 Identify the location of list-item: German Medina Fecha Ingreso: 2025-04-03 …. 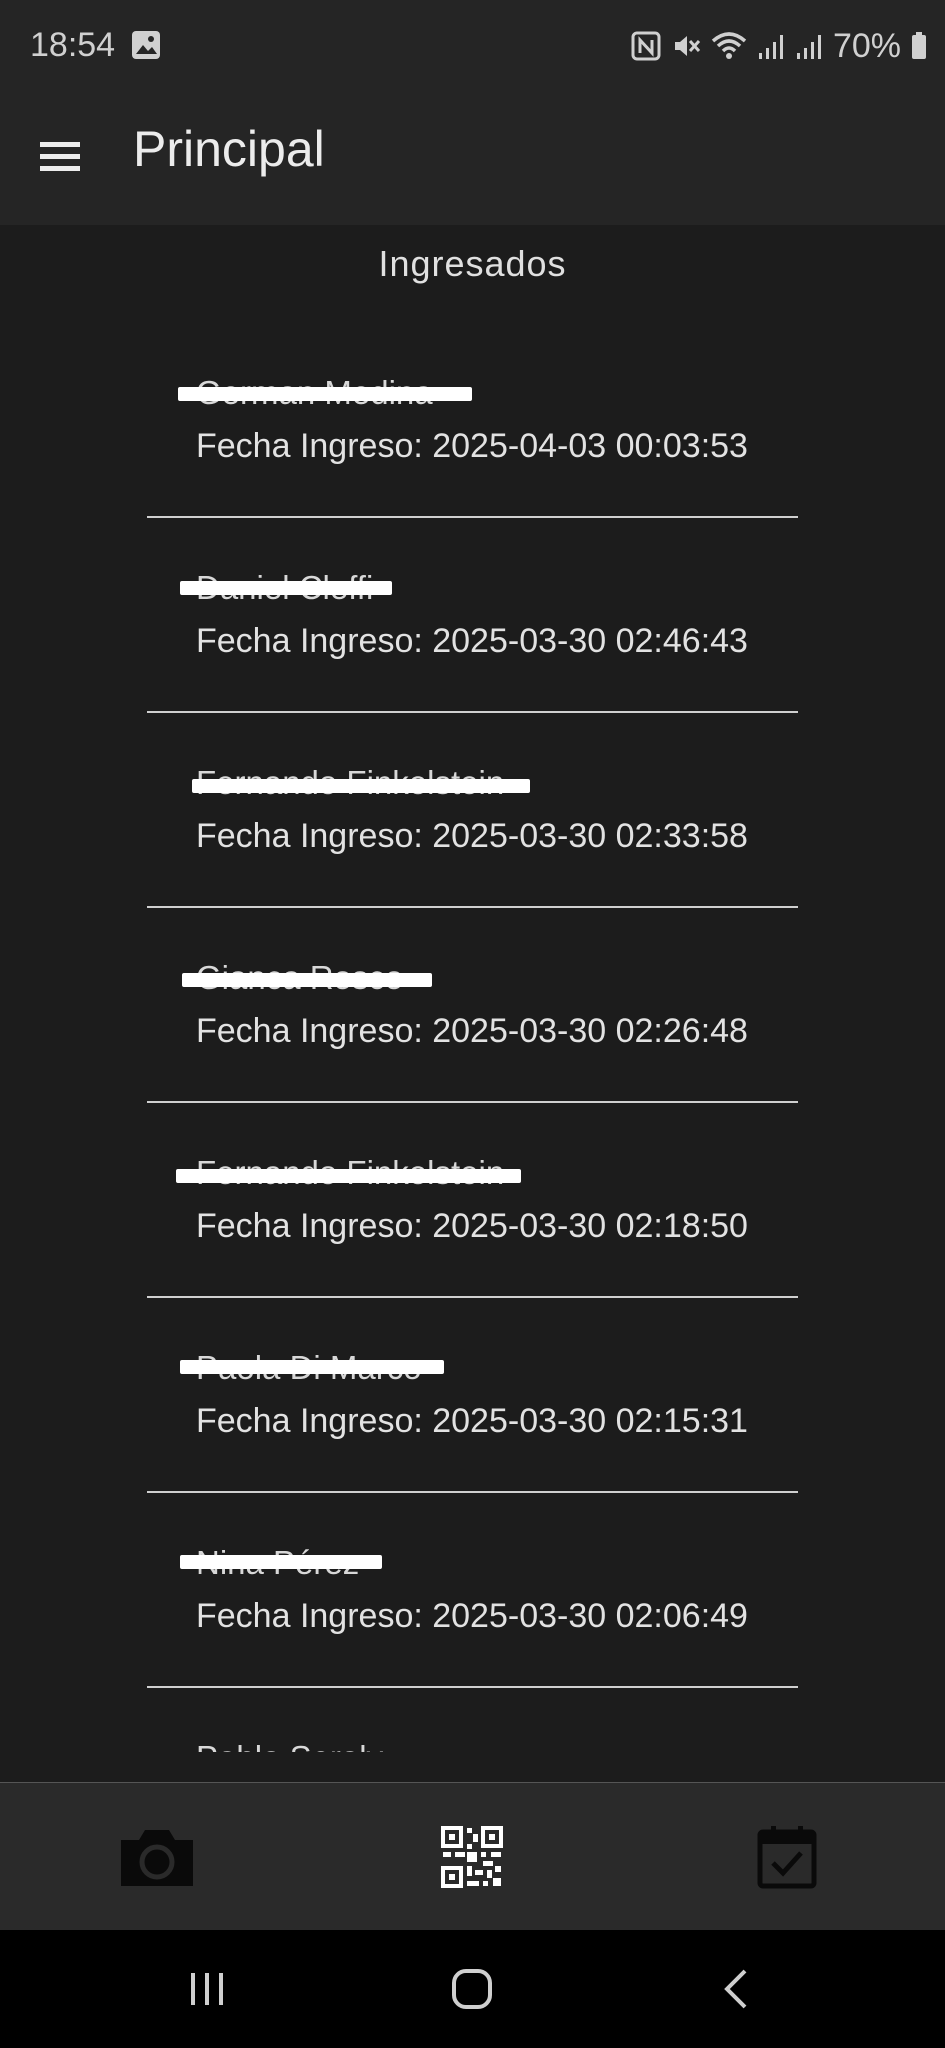
(472, 424).